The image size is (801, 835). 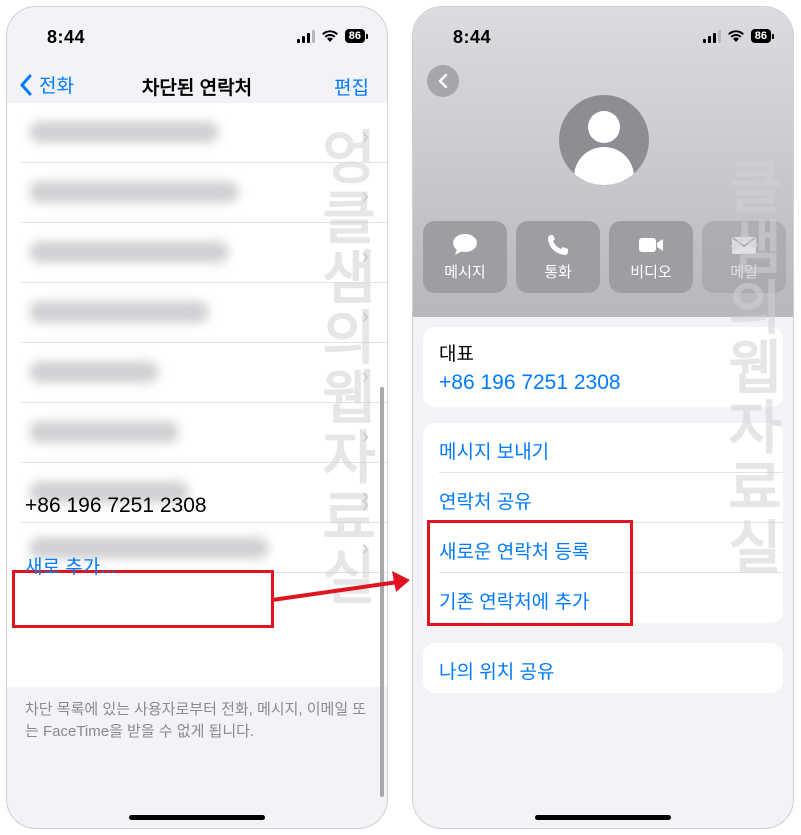 What do you see at coordinates (456, 354) in the screenshot?
I see `phone-label: 대표` at bounding box center [456, 354].